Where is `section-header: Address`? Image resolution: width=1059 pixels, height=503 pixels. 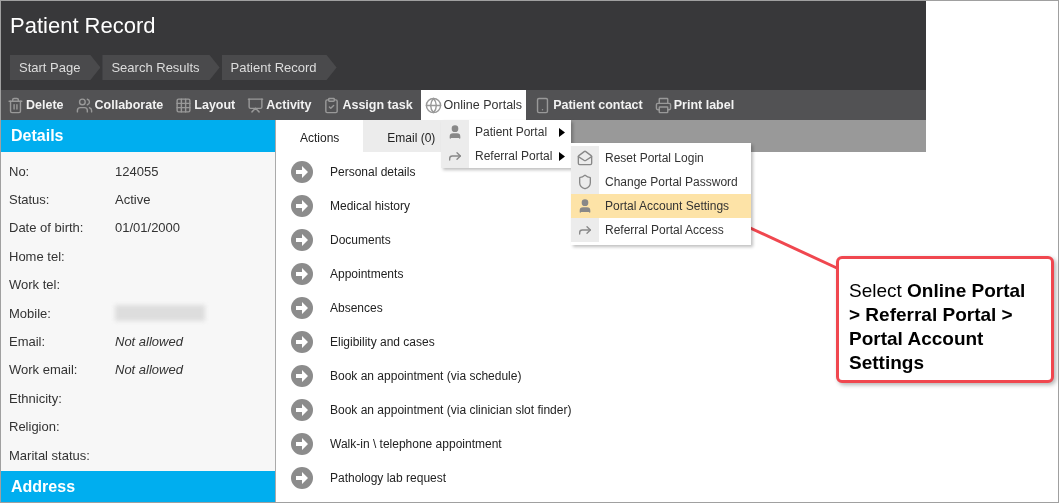
section-header: Address is located at coordinates (138, 486).